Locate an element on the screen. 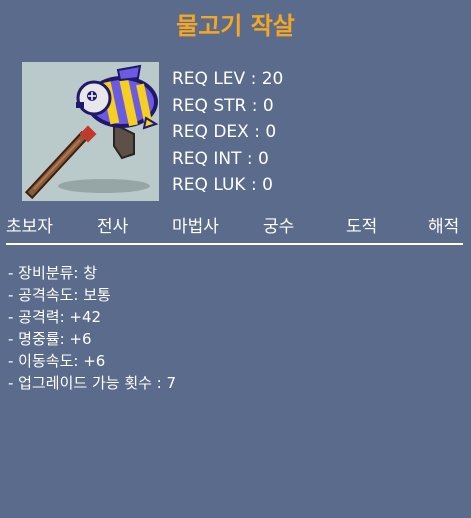  req-luk: REQ LUK : 0 is located at coordinates (222, 185).